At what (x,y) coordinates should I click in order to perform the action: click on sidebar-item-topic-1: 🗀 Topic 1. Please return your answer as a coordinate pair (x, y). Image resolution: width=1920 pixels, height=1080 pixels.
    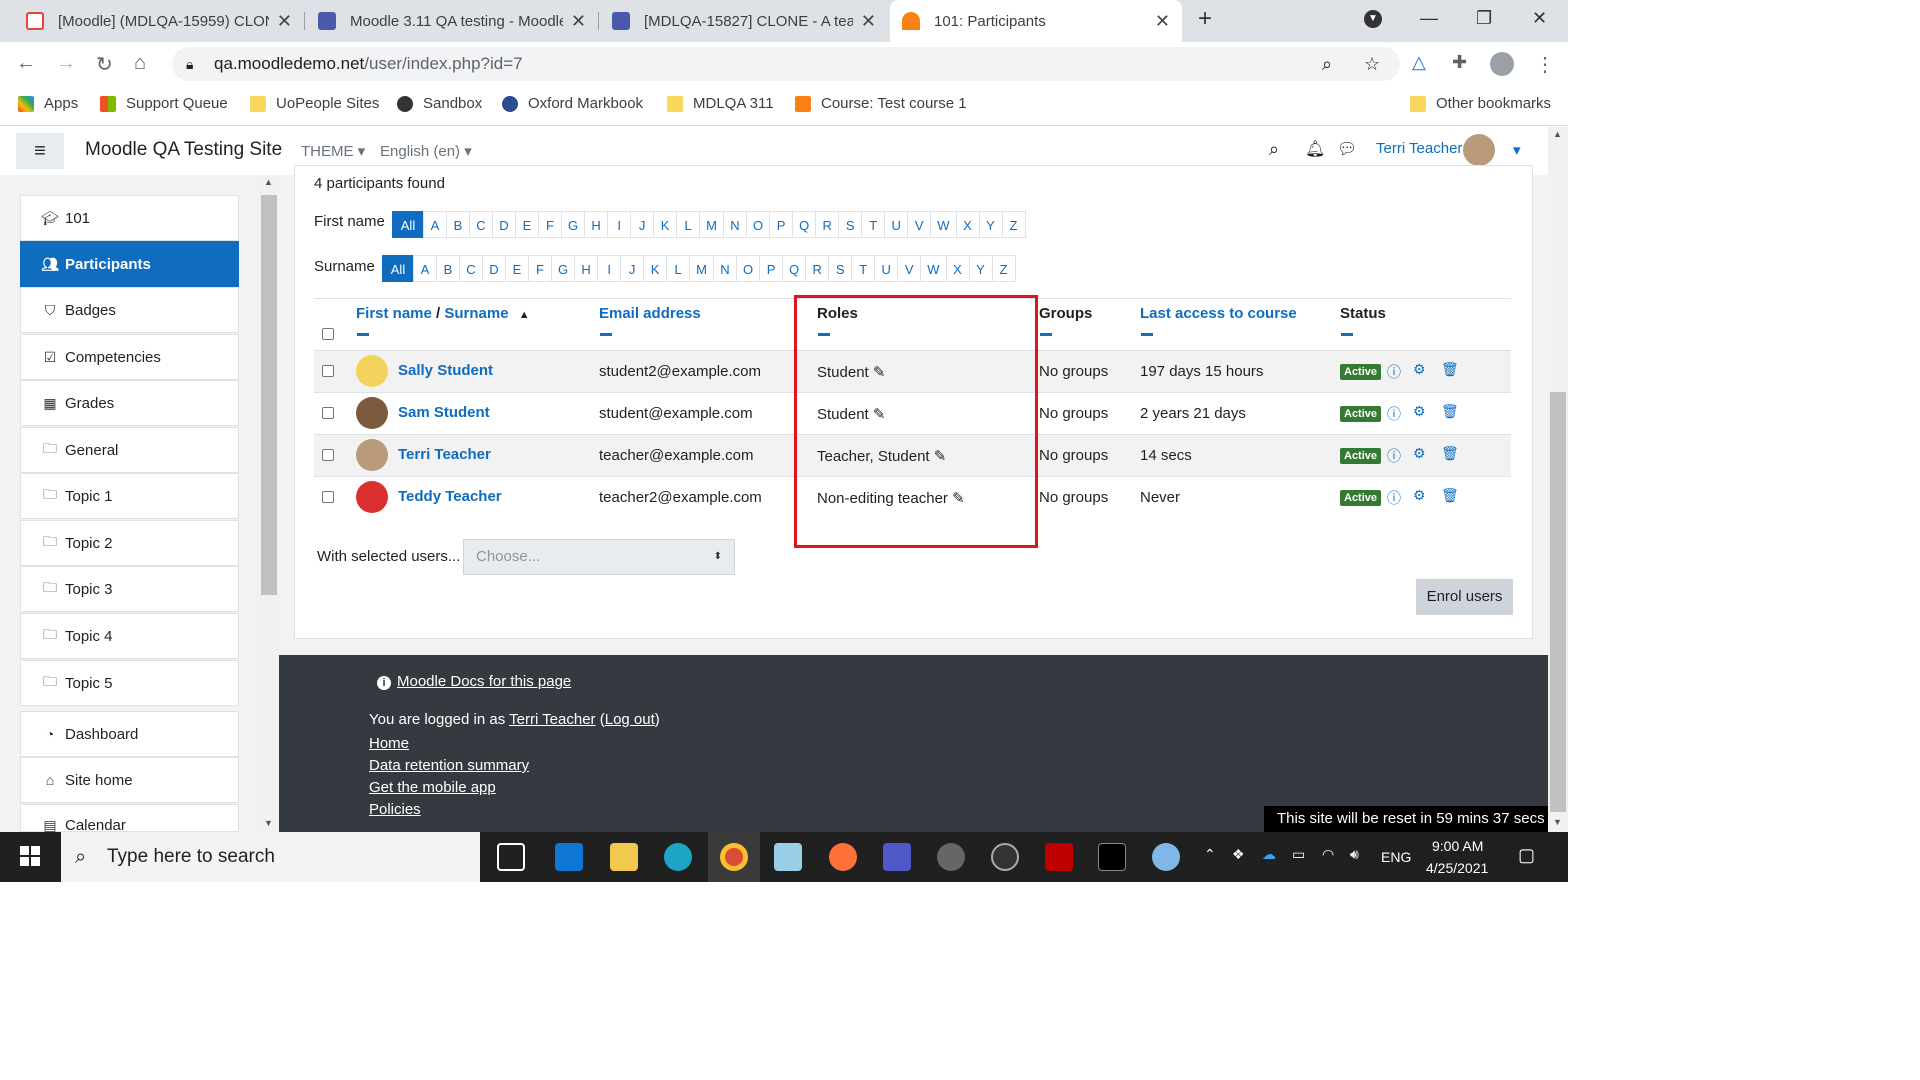
    Looking at the image, I should click on (129, 496).